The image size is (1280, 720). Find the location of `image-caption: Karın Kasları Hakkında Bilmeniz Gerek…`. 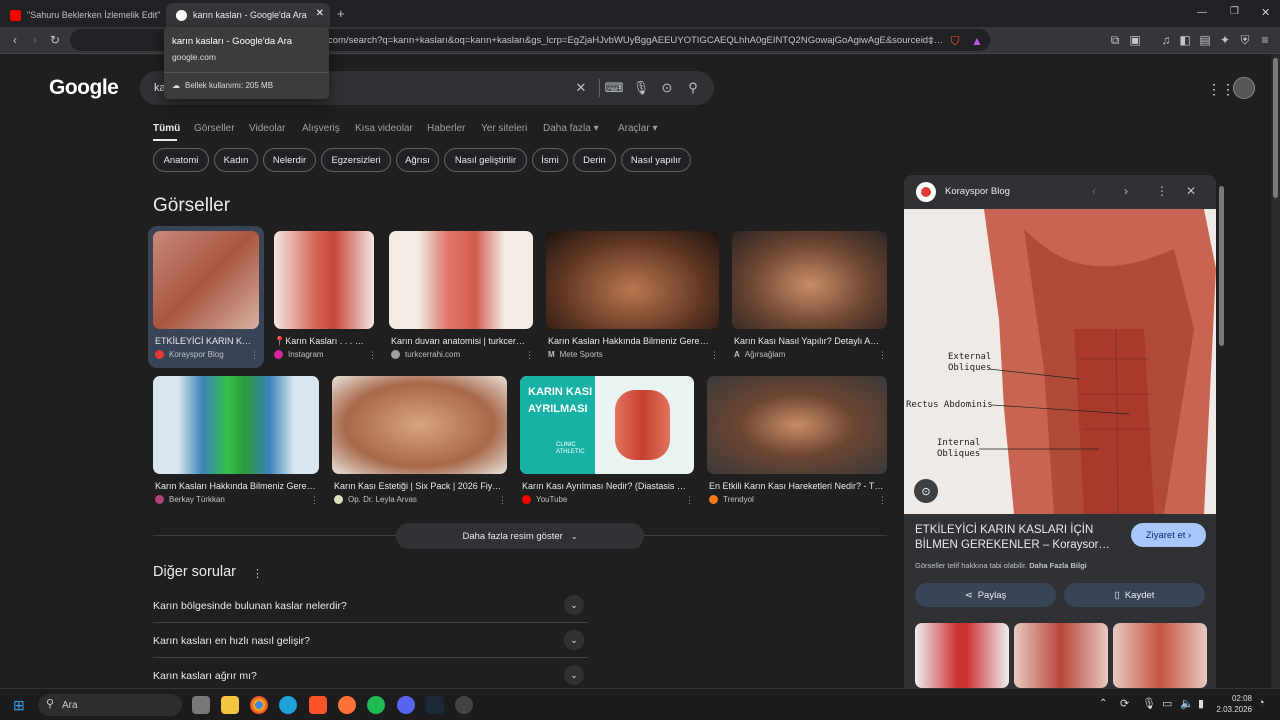

image-caption: Karın Kasları Hakkında Bilmeniz Gerek… is located at coordinates (630, 341).